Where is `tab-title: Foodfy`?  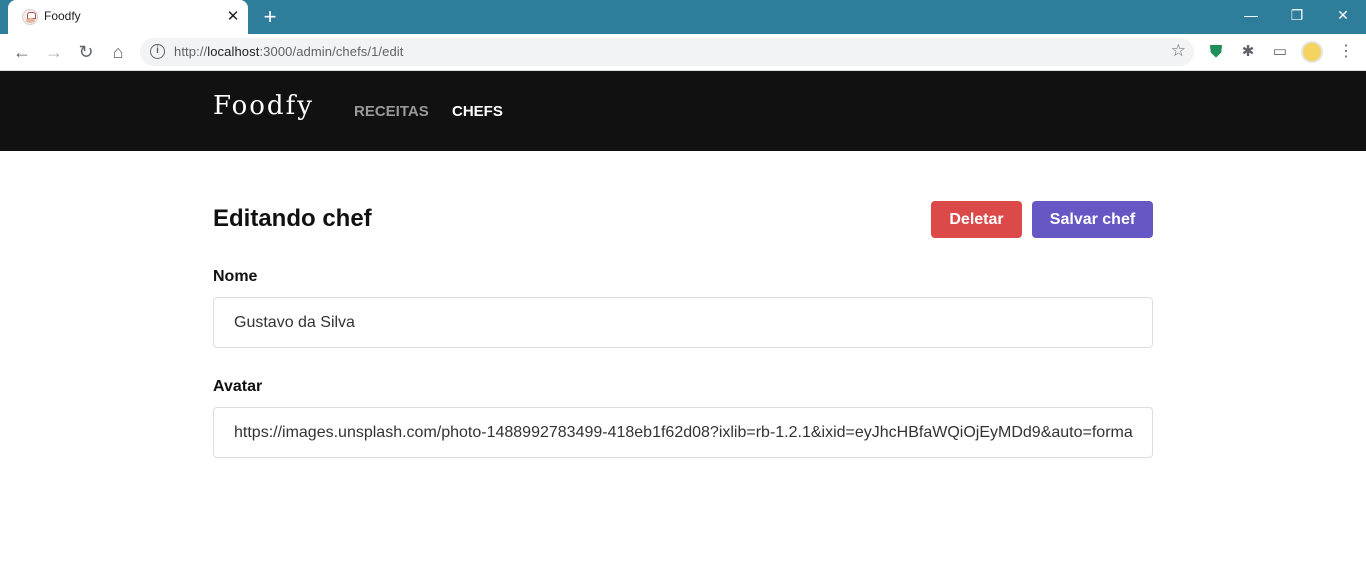
tab-title: Foodfy is located at coordinates (62, 16).